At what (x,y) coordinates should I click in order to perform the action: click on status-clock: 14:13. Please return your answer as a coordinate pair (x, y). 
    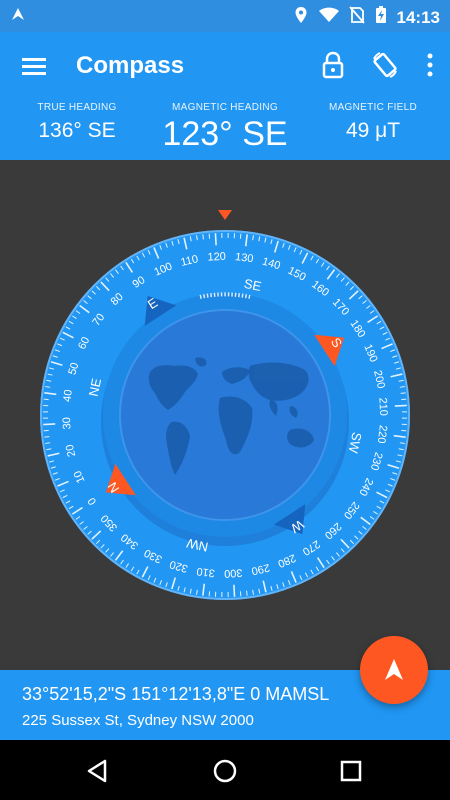
    Looking at the image, I should click on (418, 17).